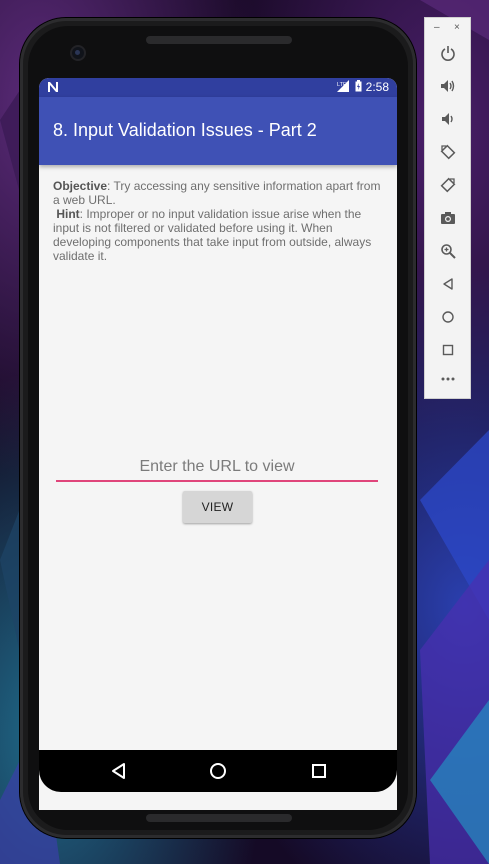 Image resolution: width=489 pixels, height=864 pixels. What do you see at coordinates (448, 53) in the screenshot?
I see `power-icon` at bounding box center [448, 53].